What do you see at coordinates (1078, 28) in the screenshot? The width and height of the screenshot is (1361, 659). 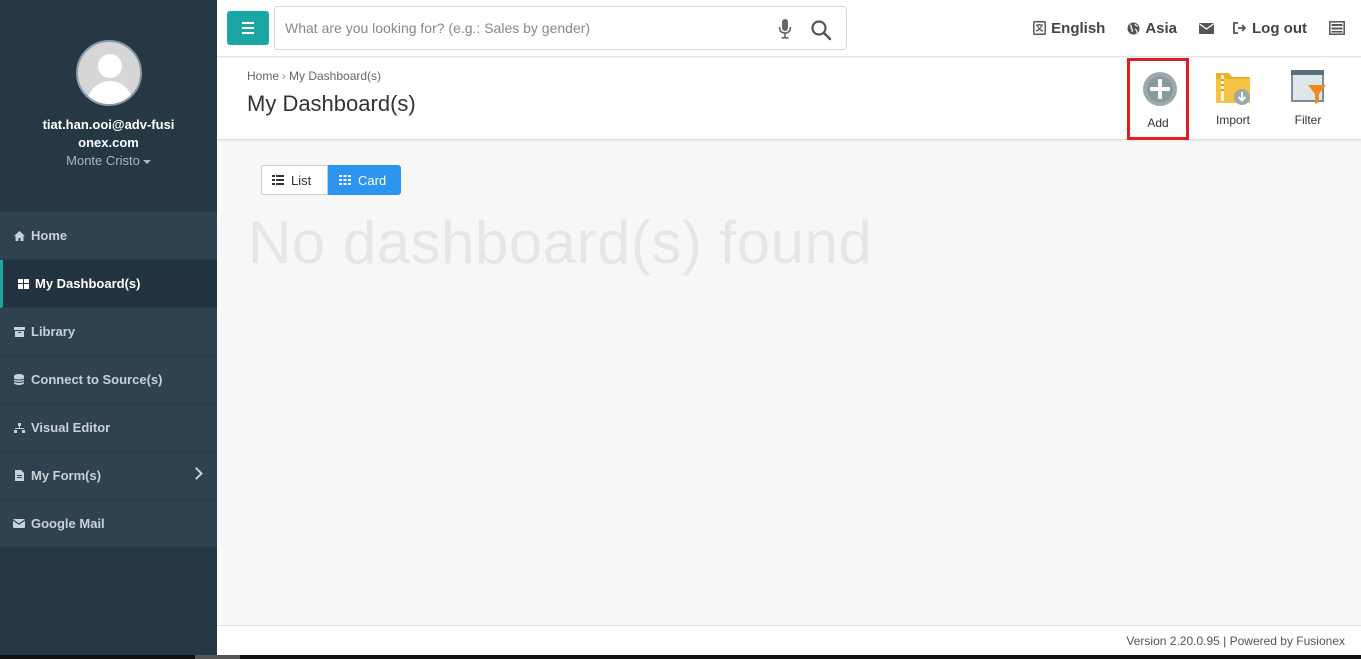 I see `language-label: English` at bounding box center [1078, 28].